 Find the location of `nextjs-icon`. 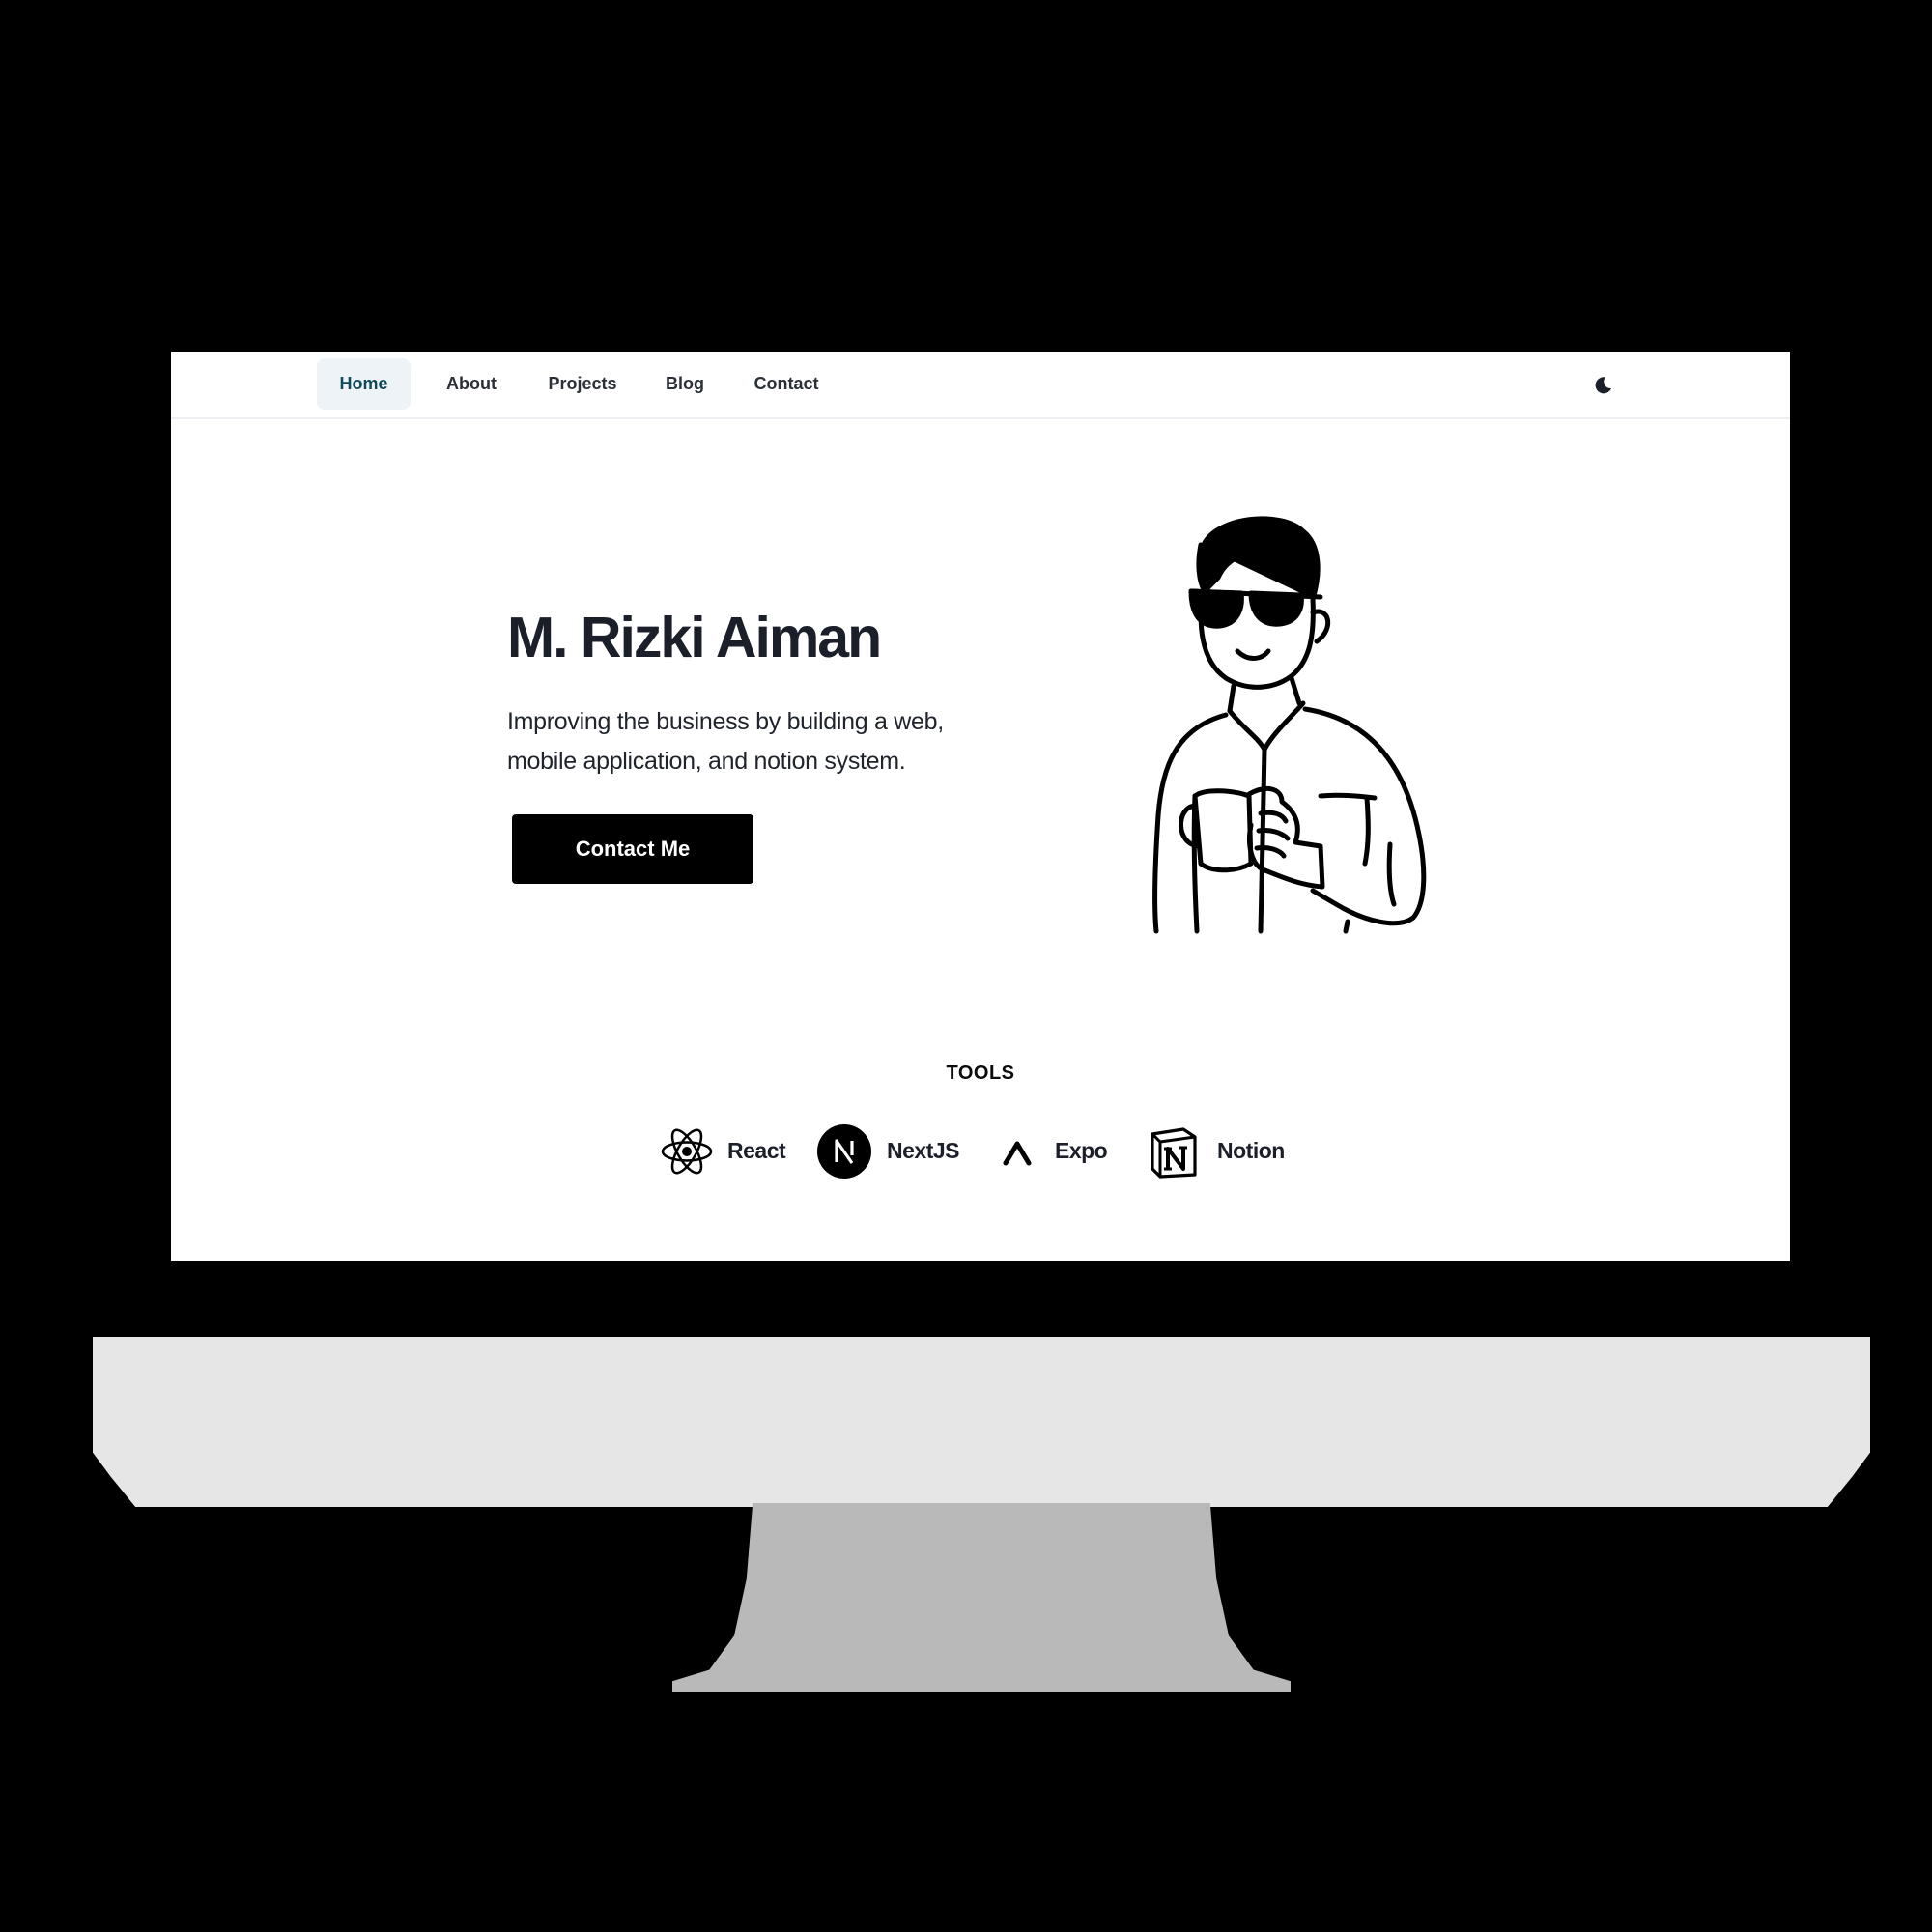

nextjs-icon is located at coordinates (844, 1151).